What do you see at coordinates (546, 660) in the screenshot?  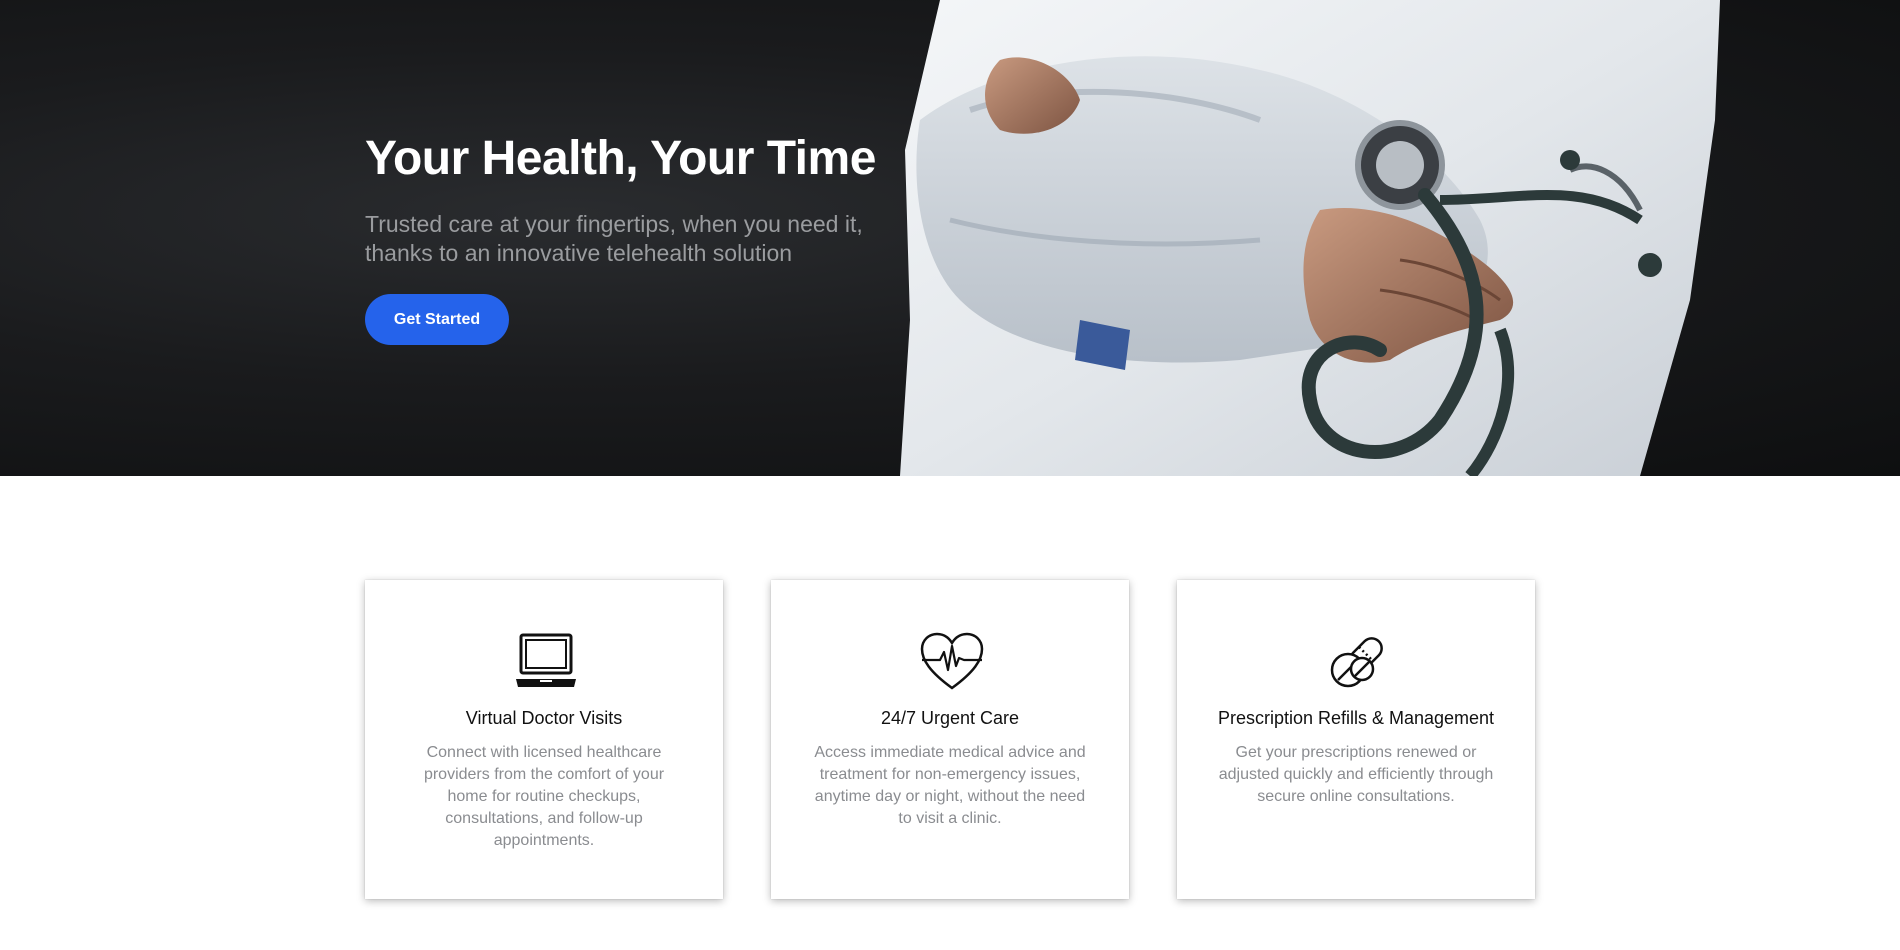 I see `laptop-icon` at bounding box center [546, 660].